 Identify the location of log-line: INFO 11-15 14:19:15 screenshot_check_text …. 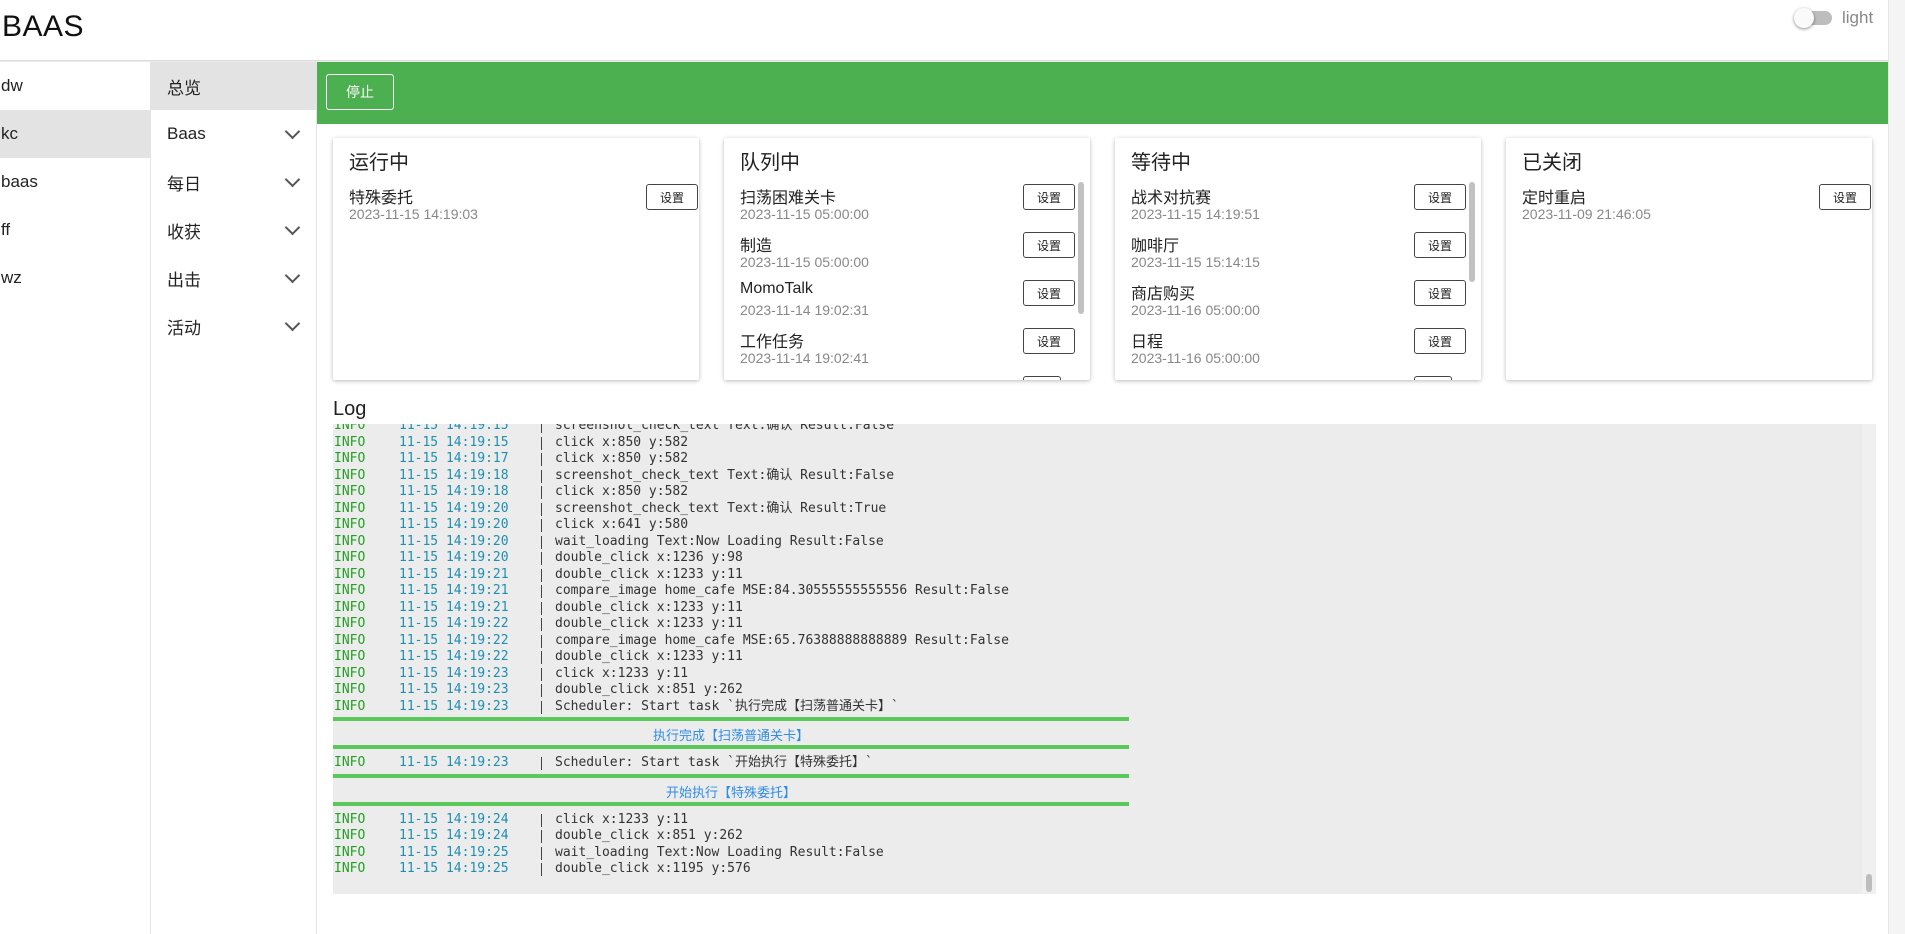
(1104, 429).